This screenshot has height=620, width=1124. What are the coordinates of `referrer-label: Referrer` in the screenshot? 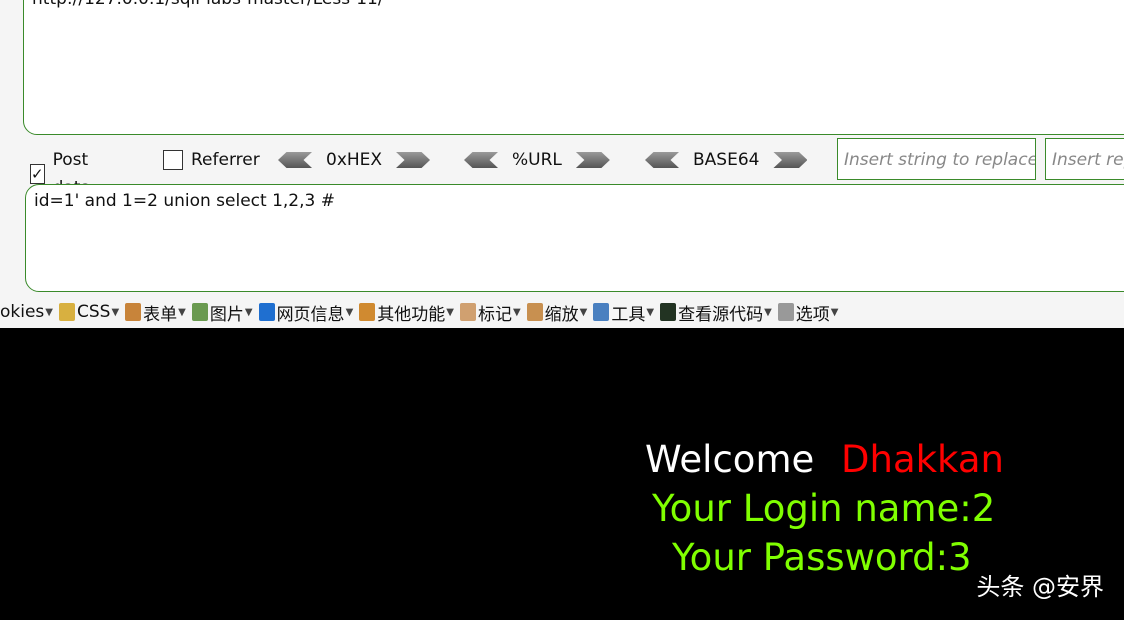 It's located at (225, 160).